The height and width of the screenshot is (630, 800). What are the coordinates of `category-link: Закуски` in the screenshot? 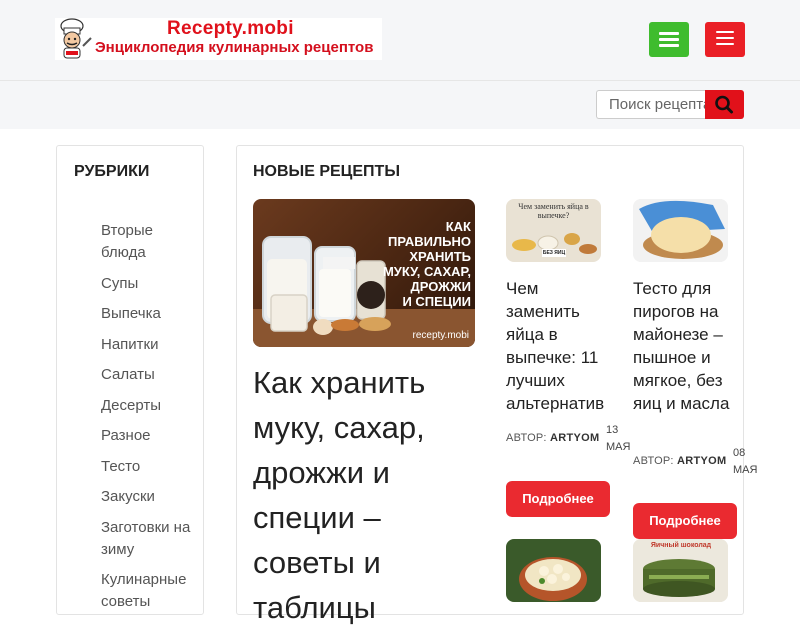 It's located at (151, 497).